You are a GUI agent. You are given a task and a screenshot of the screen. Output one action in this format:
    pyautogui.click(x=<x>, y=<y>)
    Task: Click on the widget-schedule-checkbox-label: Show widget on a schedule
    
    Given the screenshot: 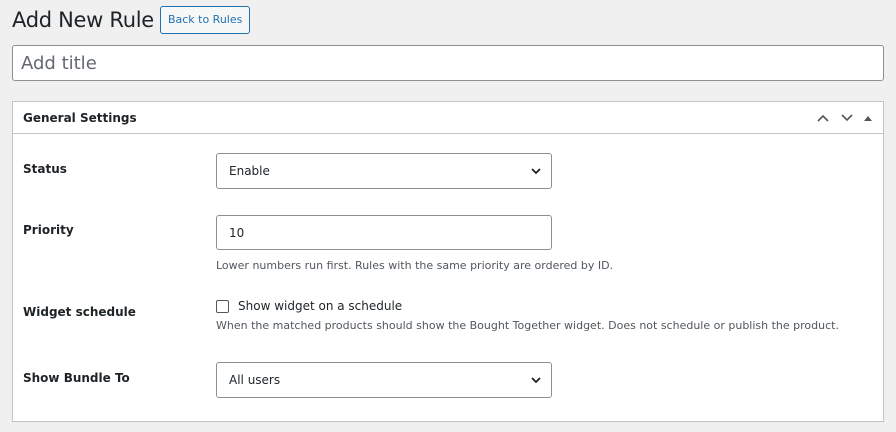 What is the action you would take?
    pyautogui.click(x=320, y=306)
    